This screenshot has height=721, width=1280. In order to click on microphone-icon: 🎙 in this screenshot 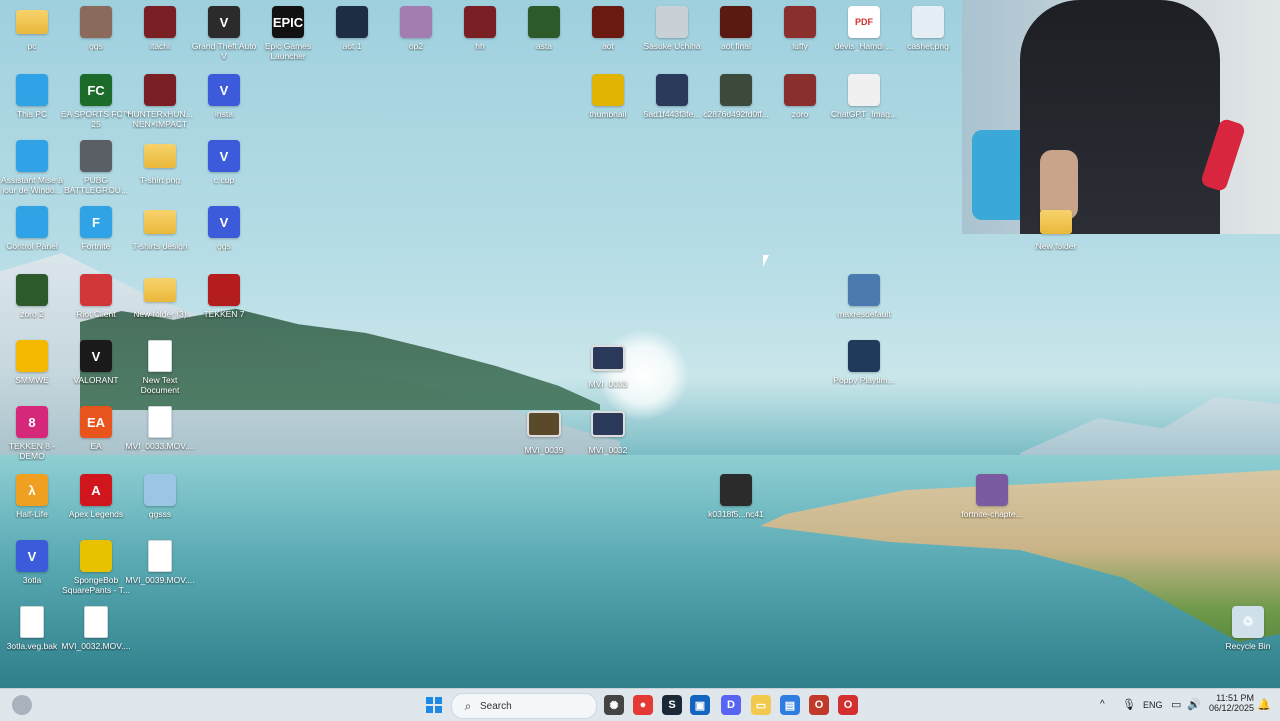, I will do `click(1129, 704)`.